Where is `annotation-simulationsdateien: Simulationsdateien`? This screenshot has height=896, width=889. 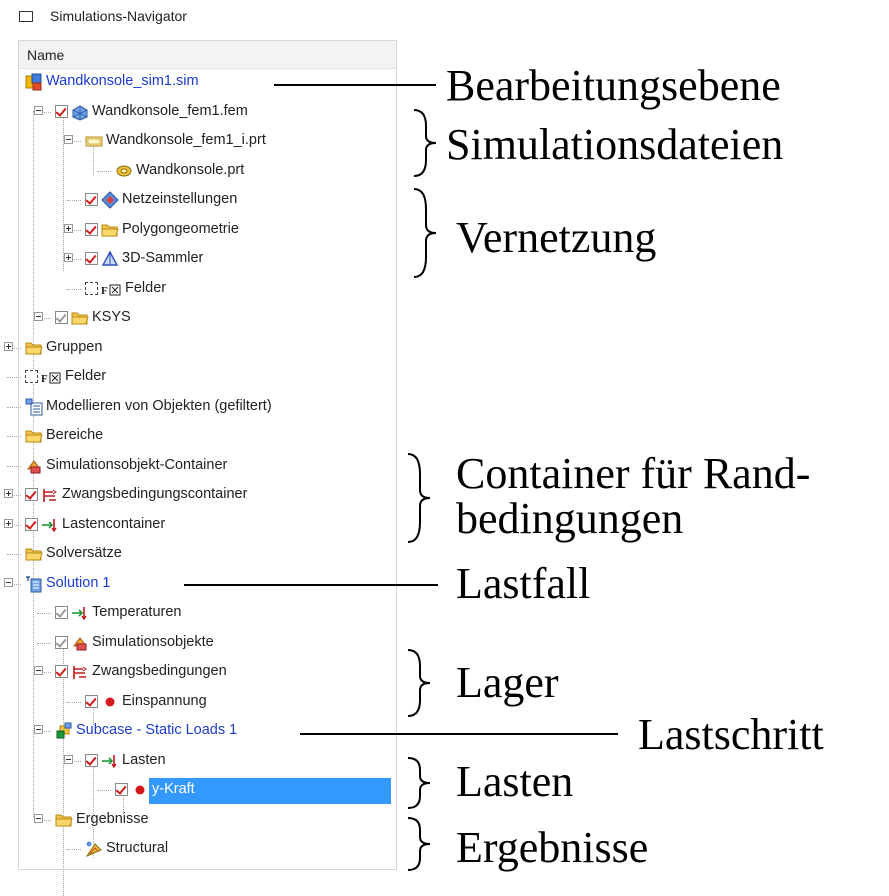
annotation-simulationsdateien: Simulationsdateien is located at coordinates (615, 144).